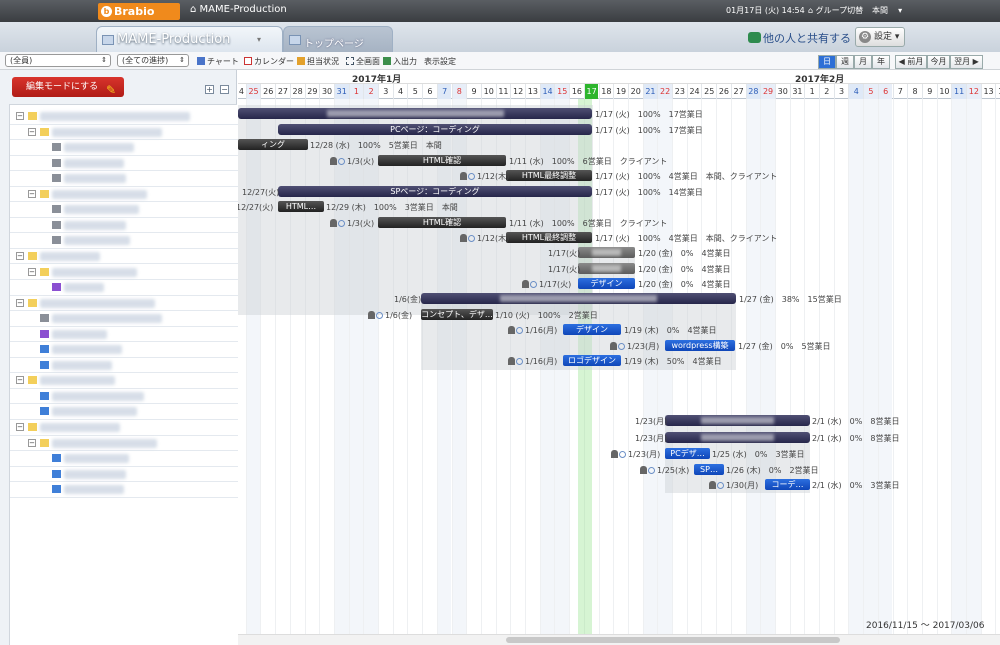  Describe the element at coordinates (218, 61) in the screenshot. I see `chart-button: チャート` at that location.